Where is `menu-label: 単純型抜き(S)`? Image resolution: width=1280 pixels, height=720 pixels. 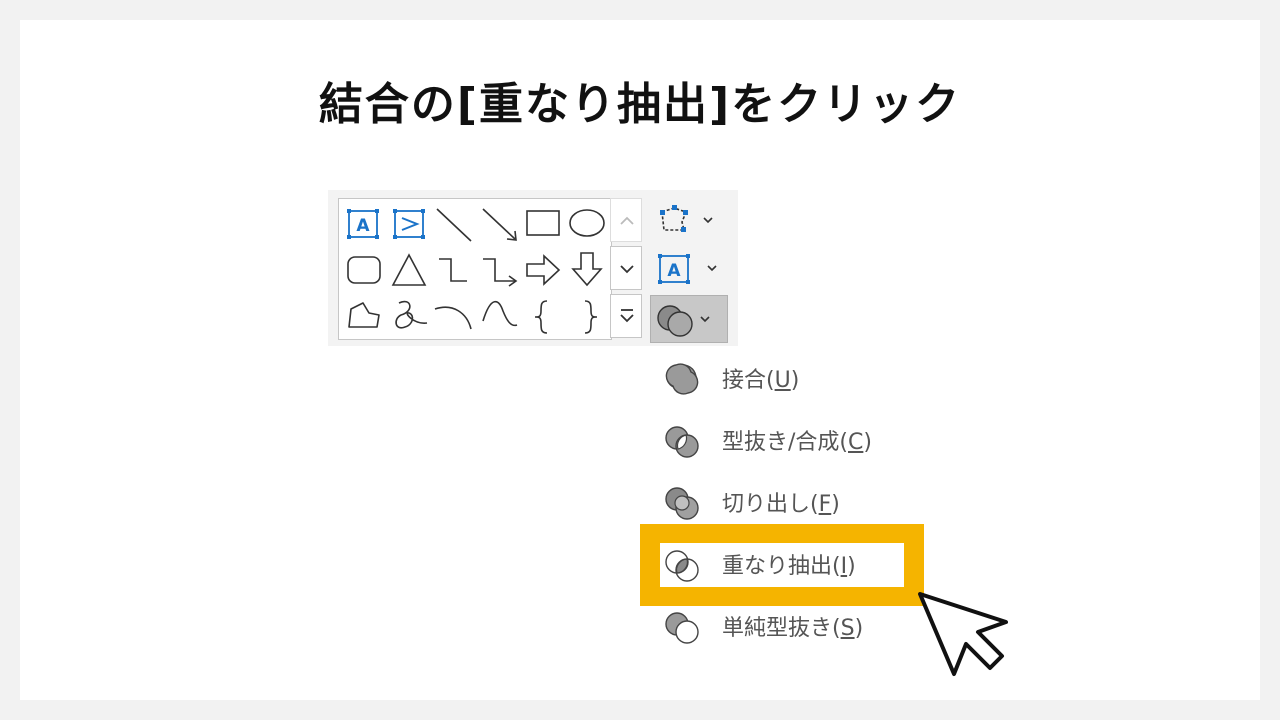 menu-label: 単純型抜き(S) is located at coordinates (793, 628).